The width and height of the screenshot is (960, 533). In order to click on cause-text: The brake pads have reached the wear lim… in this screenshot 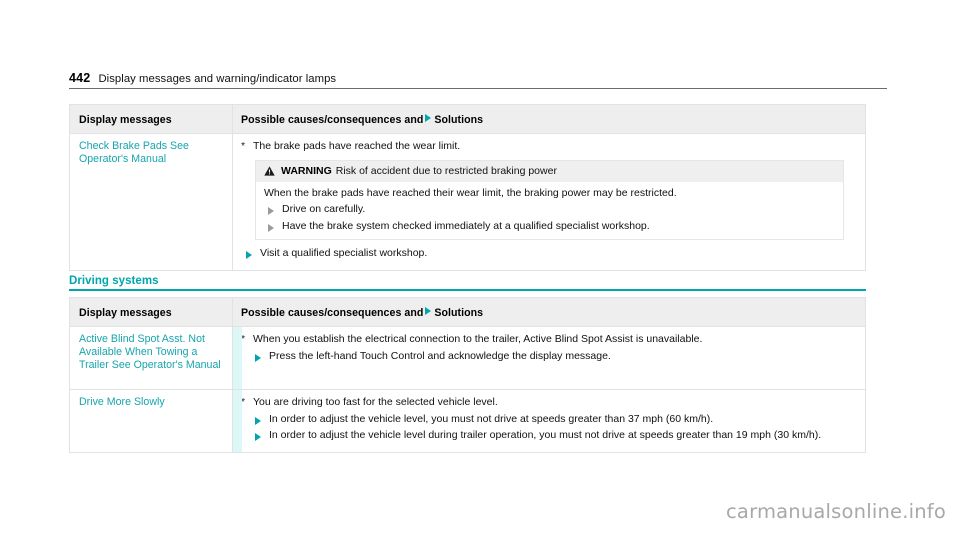, I will do `click(357, 146)`.